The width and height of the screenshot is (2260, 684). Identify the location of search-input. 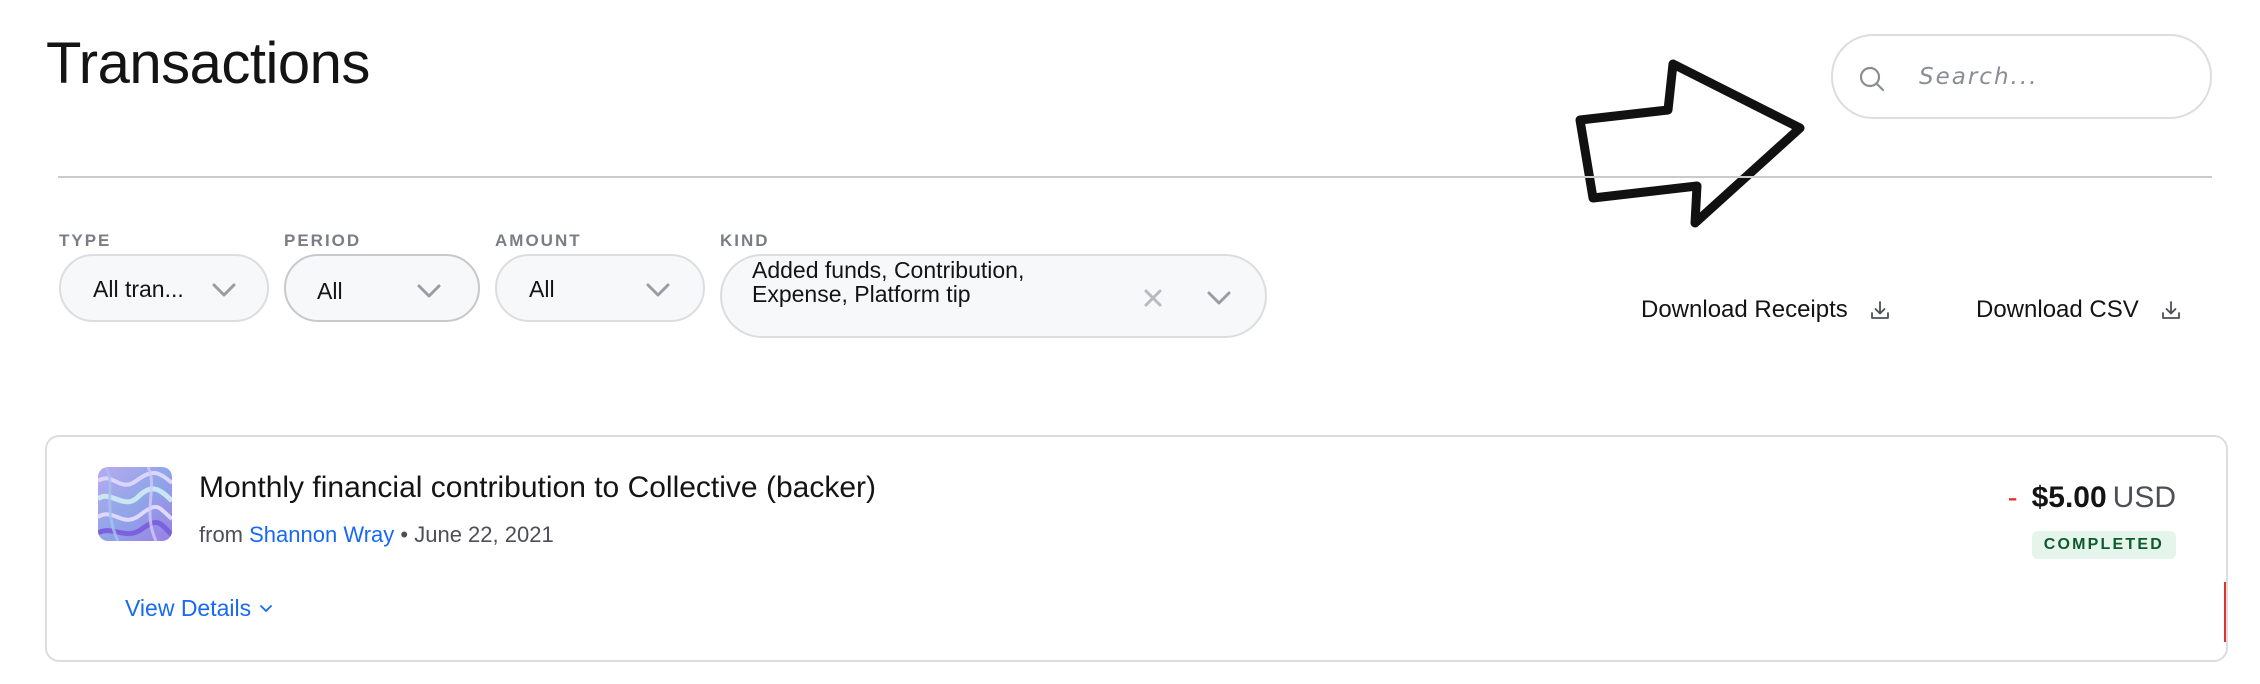
(2054, 77).